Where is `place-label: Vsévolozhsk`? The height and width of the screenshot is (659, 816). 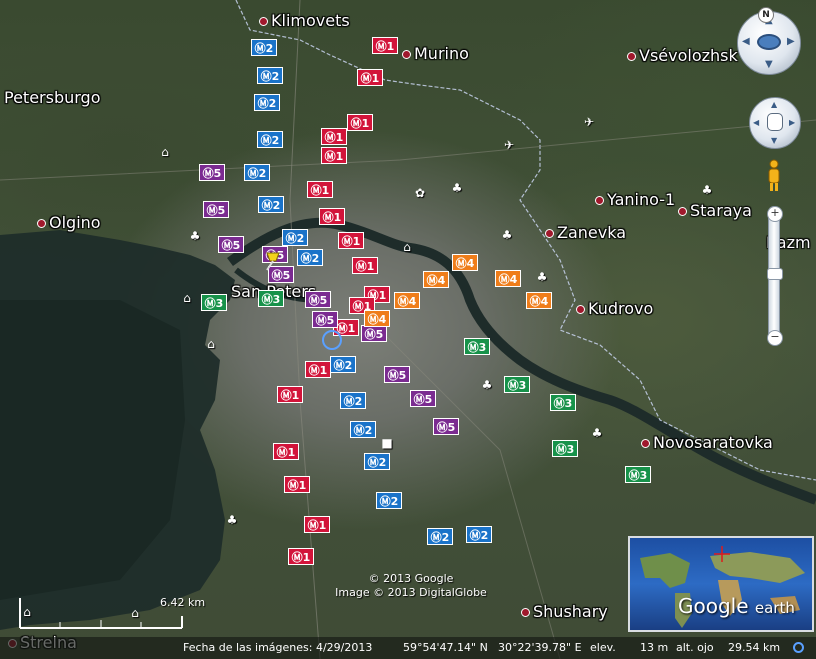 place-label: Vsévolozhsk is located at coordinates (682, 55).